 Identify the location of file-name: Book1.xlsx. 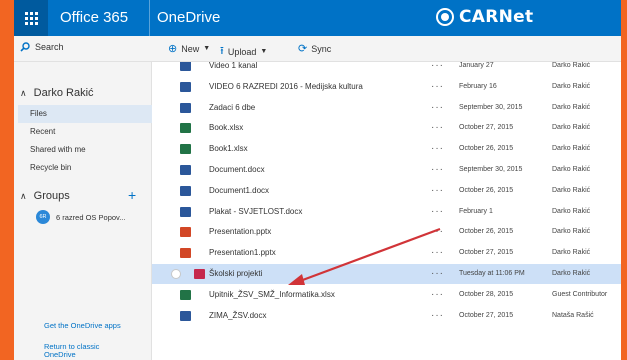
(228, 148).